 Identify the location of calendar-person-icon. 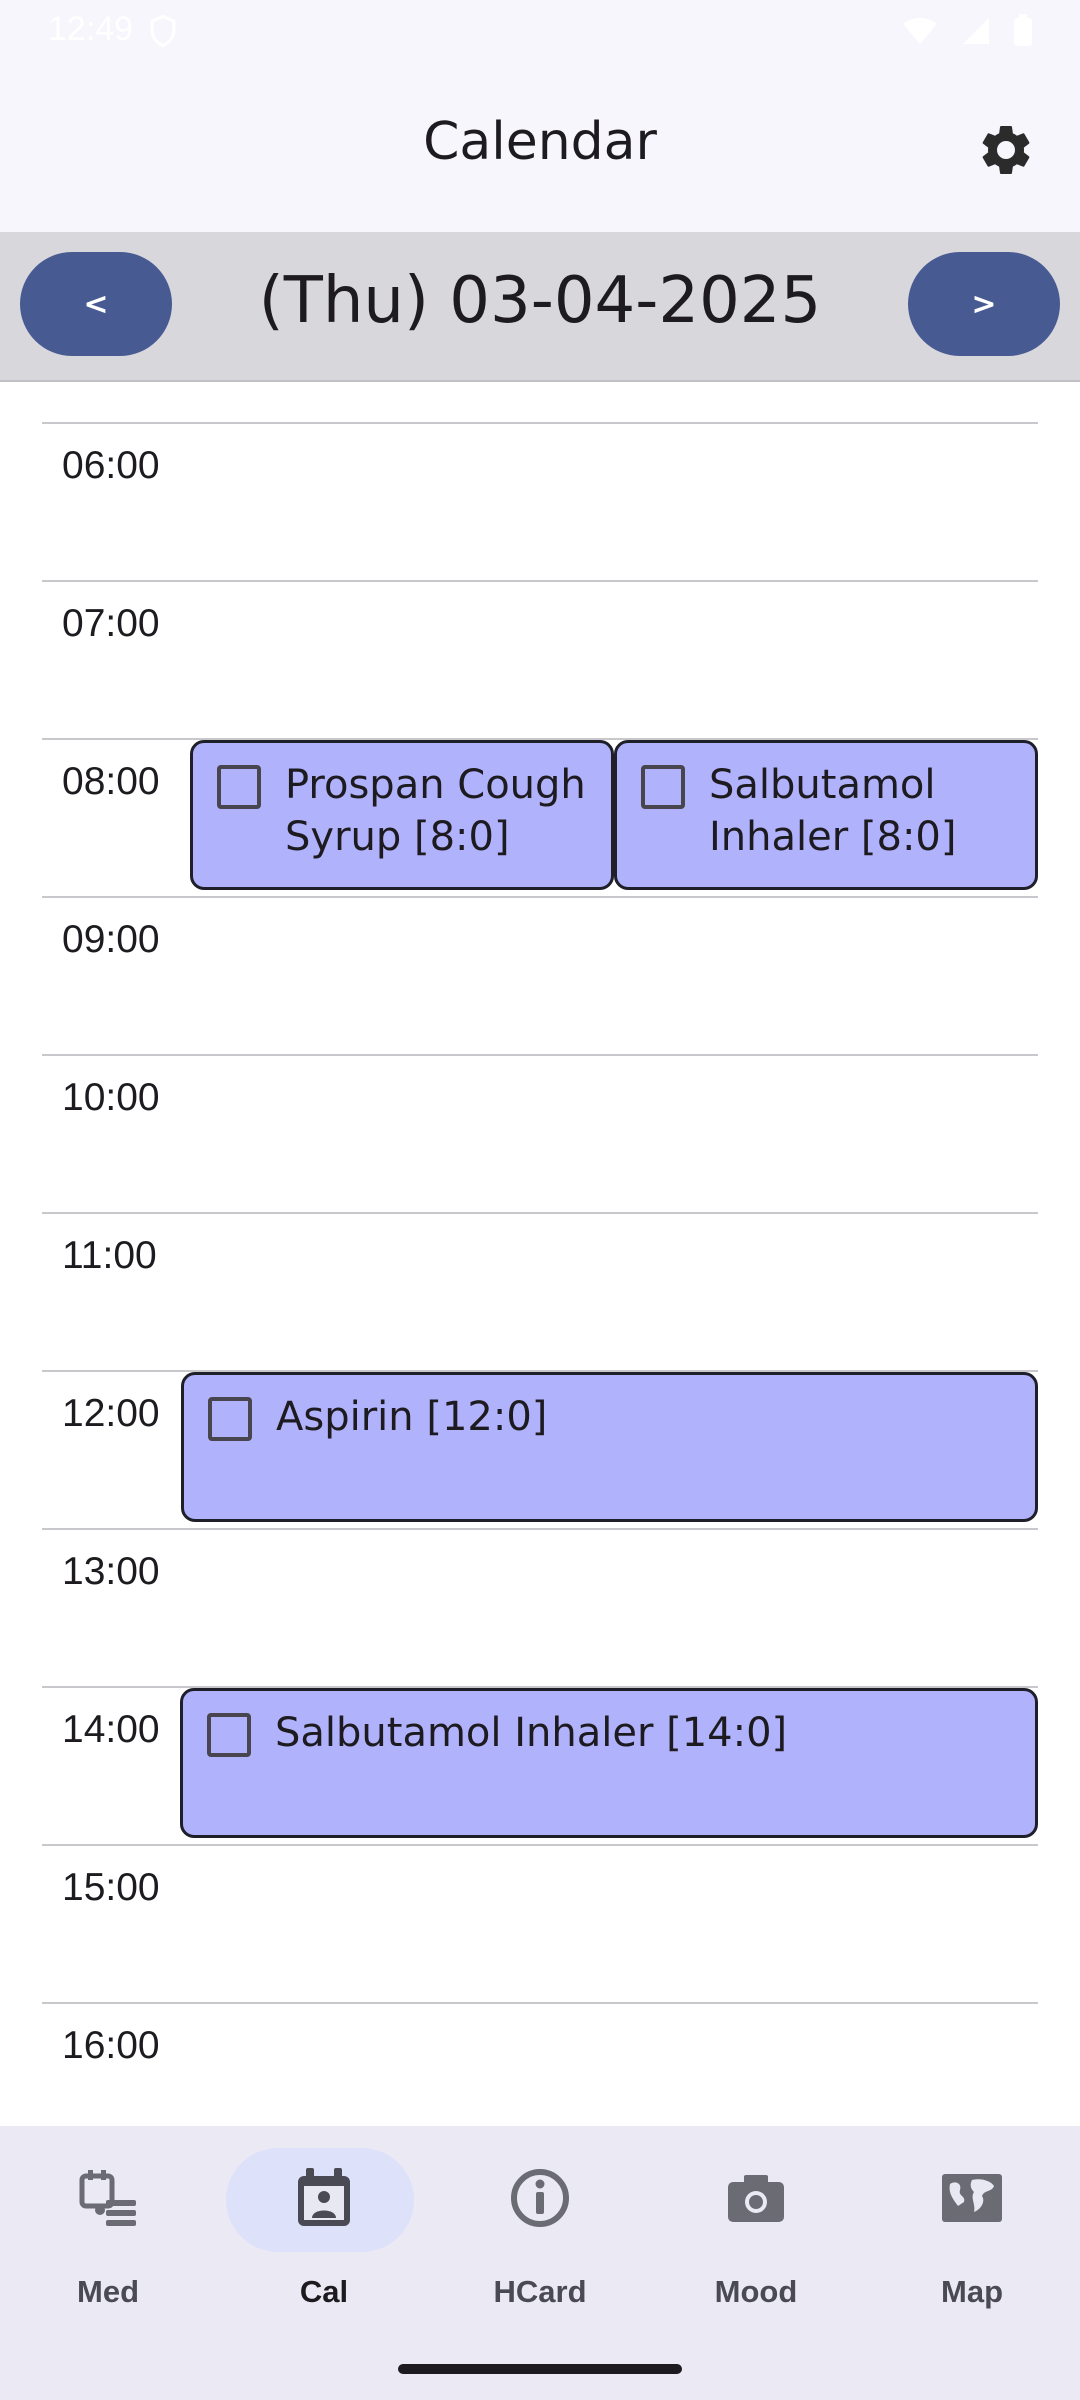
(324, 2197).